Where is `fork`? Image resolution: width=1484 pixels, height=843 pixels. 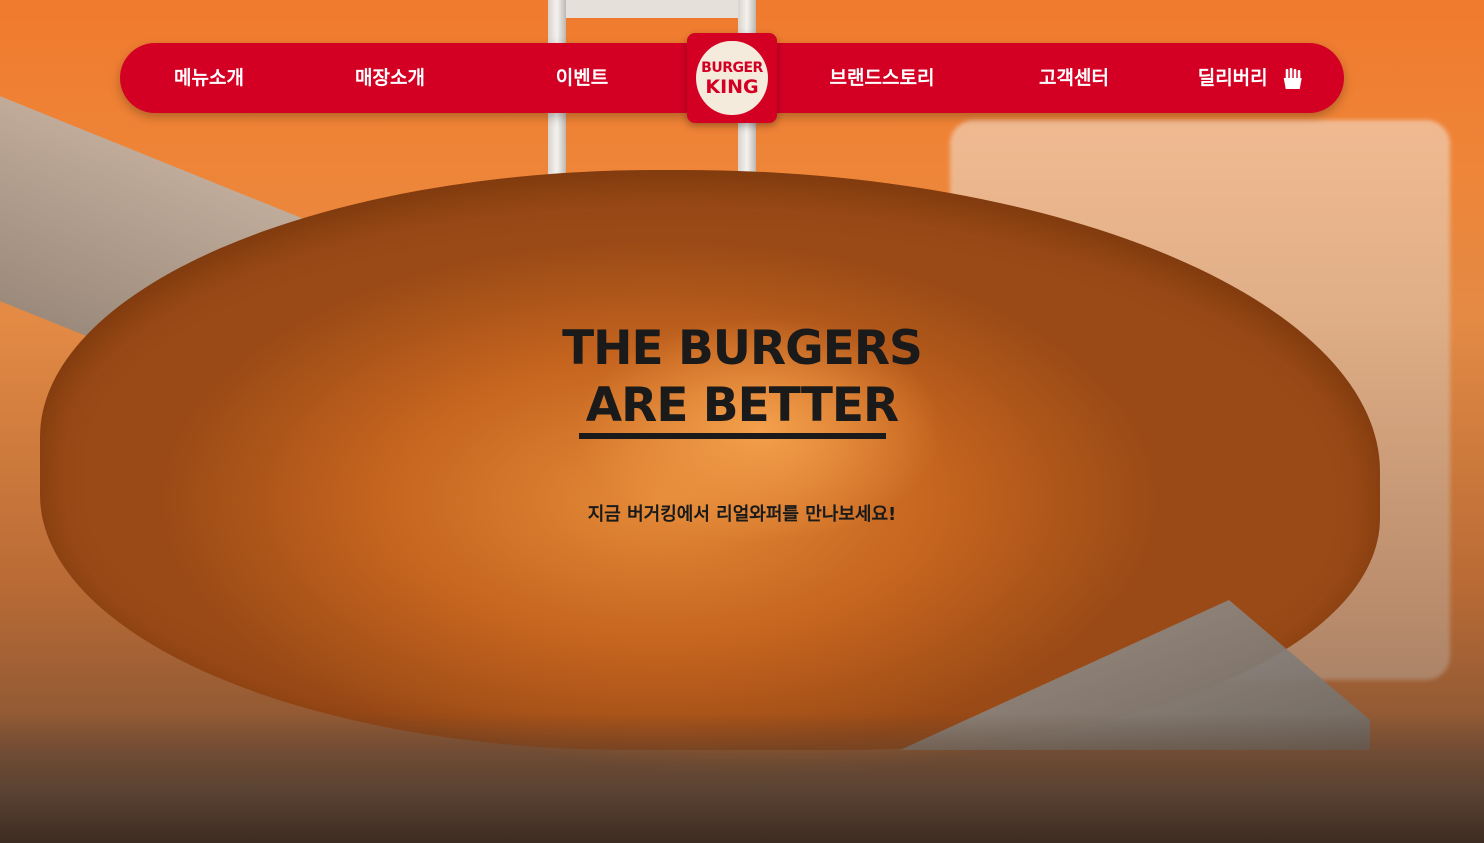 fork is located at coordinates (652, 9).